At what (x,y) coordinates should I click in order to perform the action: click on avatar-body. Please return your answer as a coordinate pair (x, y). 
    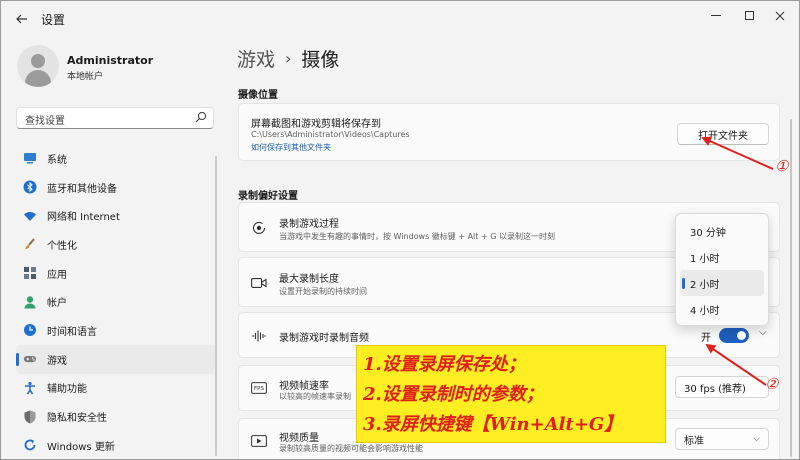
    Looking at the image, I should click on (38, 78).